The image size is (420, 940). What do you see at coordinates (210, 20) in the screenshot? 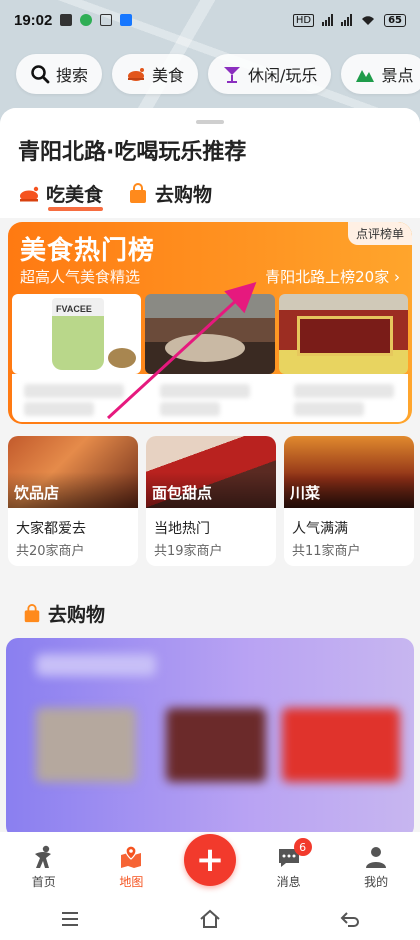
I see `status-bar: 19:02 HD 65` at bounding box center [210, 20].